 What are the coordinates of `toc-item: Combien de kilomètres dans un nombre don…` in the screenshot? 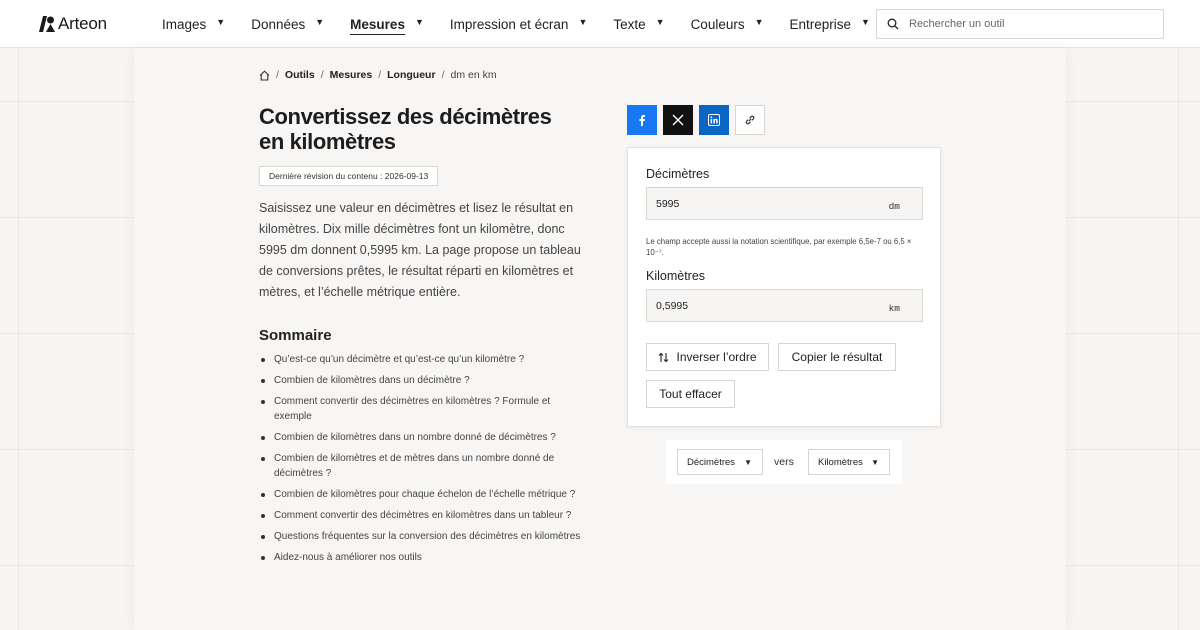 It's located at (425, 437).